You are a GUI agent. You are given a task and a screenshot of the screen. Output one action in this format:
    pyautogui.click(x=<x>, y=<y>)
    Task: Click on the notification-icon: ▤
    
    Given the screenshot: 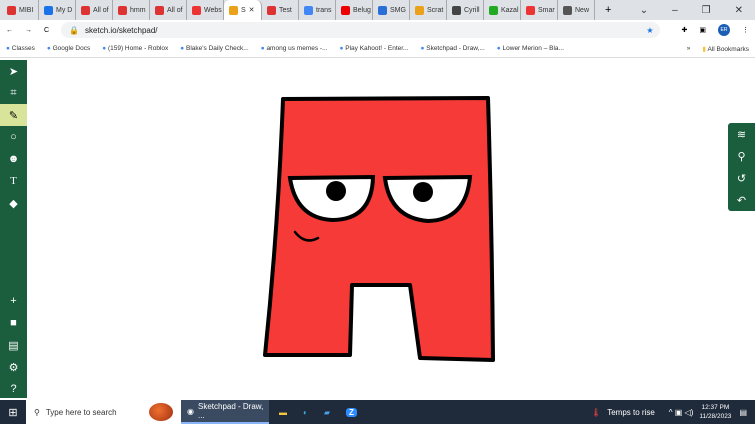 What is the action you would take?
    pyautogui.click(x=743, y=412)
    